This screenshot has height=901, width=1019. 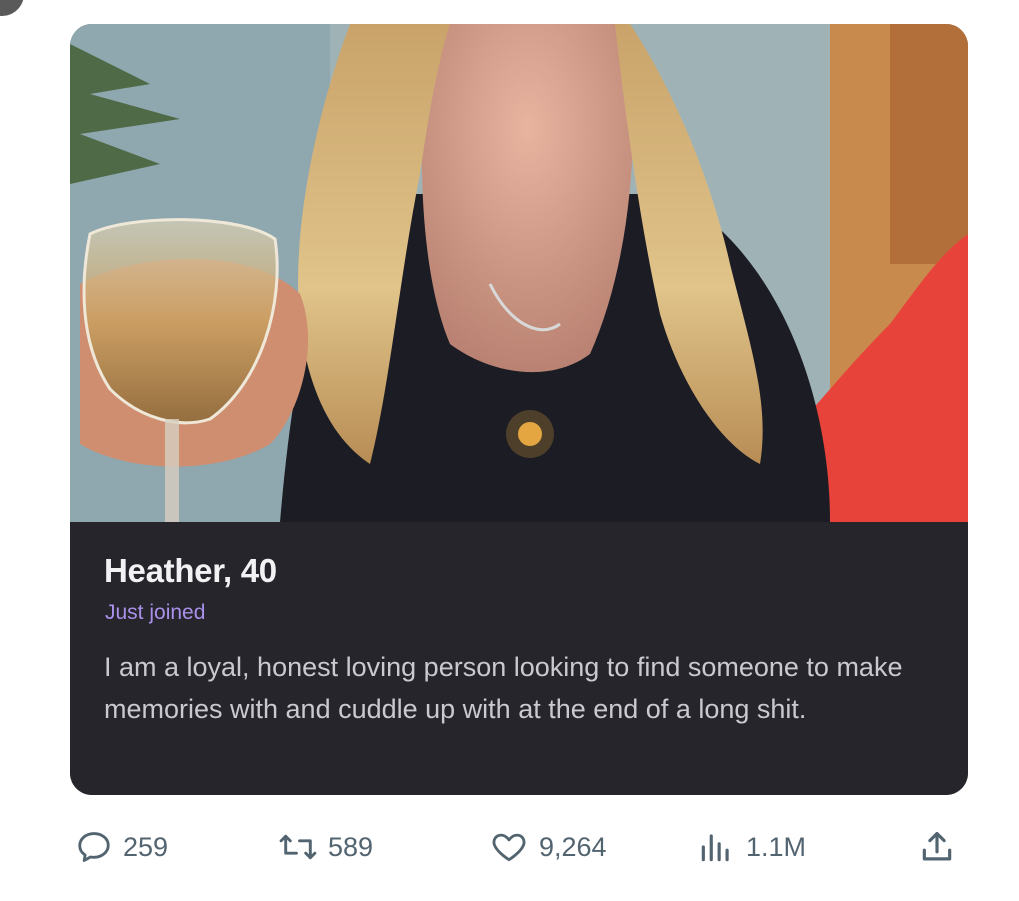 I want to click on share-button, so click(x=937, y=847).